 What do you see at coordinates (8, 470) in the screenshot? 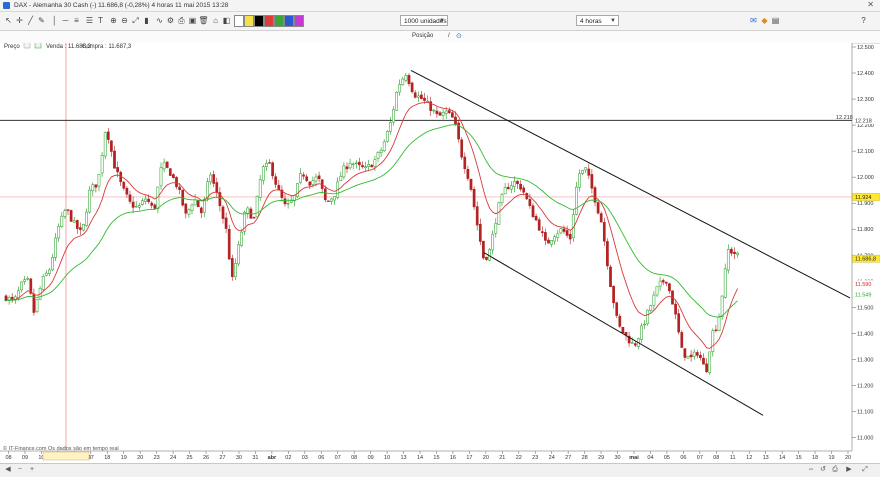
I see `scroll-left-icon: ◀` at bounding box center [8, 470].